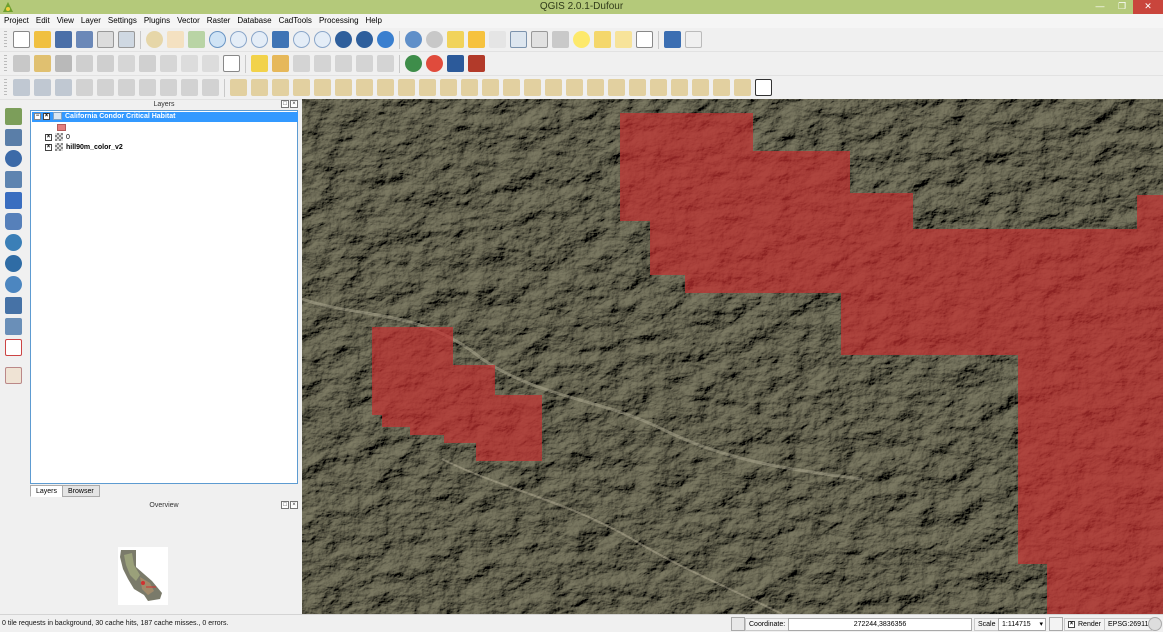 This screenshot has width=1163, height=632. What do you see at coordinates (455, 39) in the screenshot?
I see `select-features-icon` at bounding box center [455, 39].